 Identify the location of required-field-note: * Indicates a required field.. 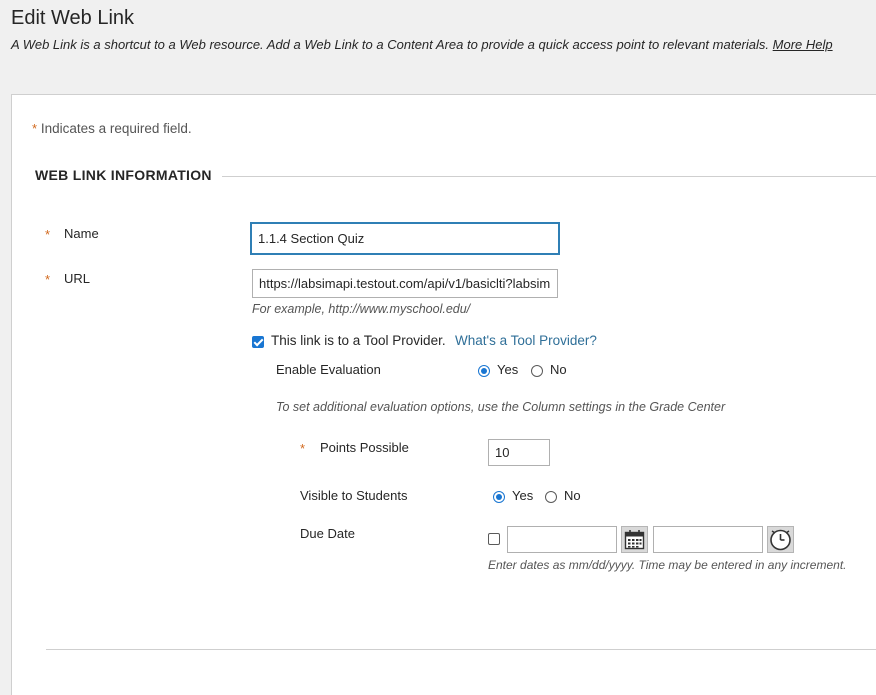
(112, 128).